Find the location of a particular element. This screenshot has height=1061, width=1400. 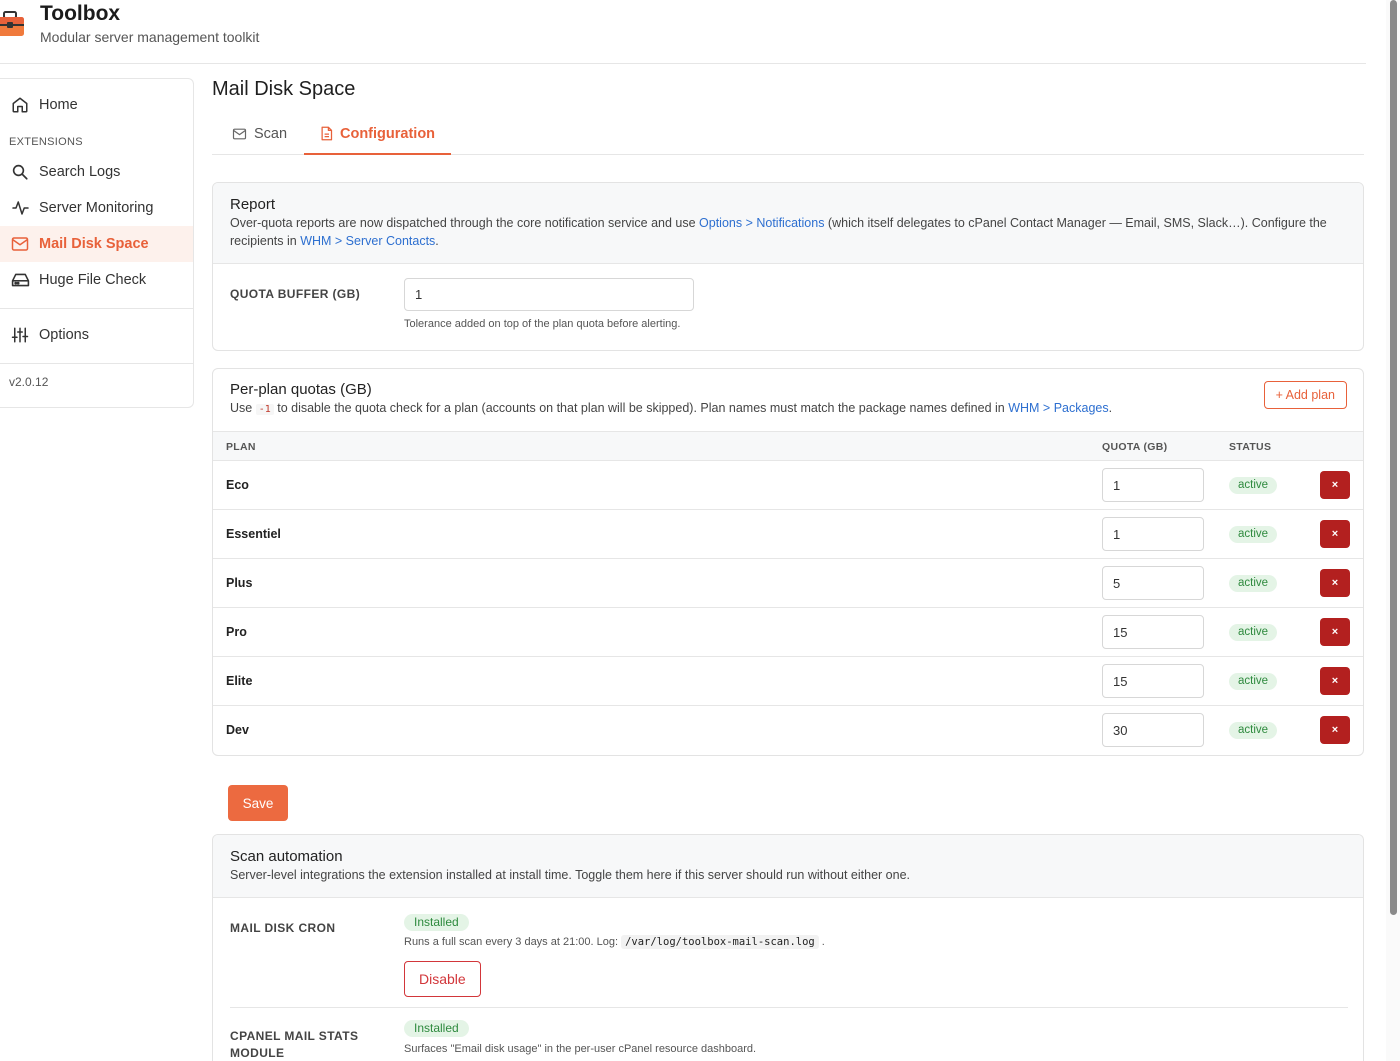

home-icon is located at coordinates (20, 105).